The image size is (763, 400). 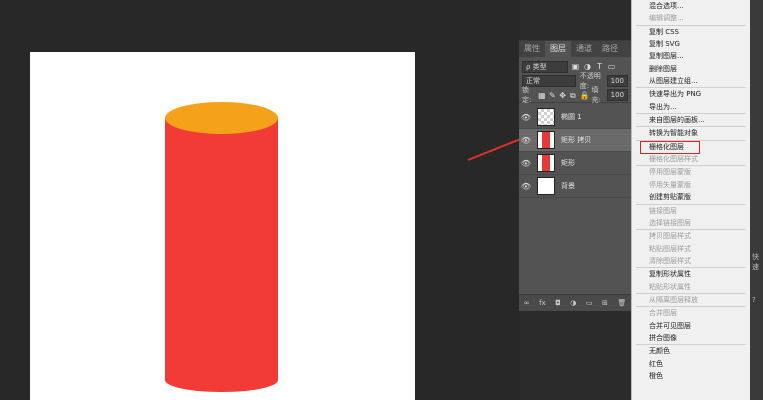 I want to click on lock-paint-icon: ✎, so click(x=552, y=95).